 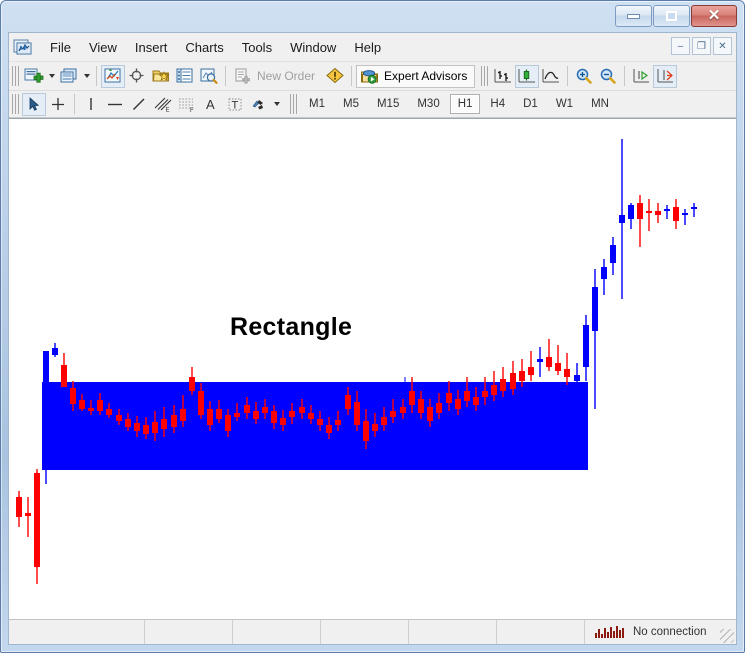 I want to click on window-minimize-button, so click(x=633, y=16).